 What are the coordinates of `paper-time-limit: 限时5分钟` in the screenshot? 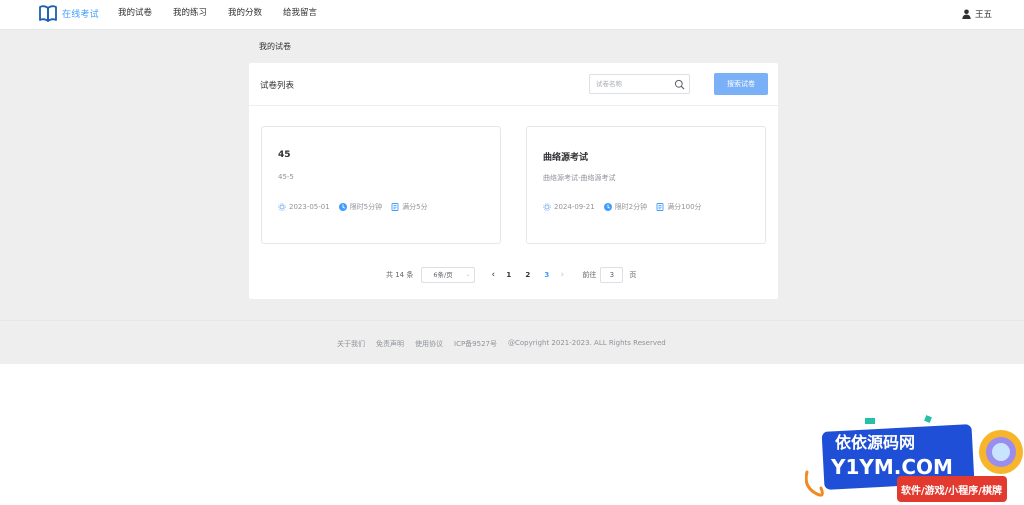 It's located at (360, 207).